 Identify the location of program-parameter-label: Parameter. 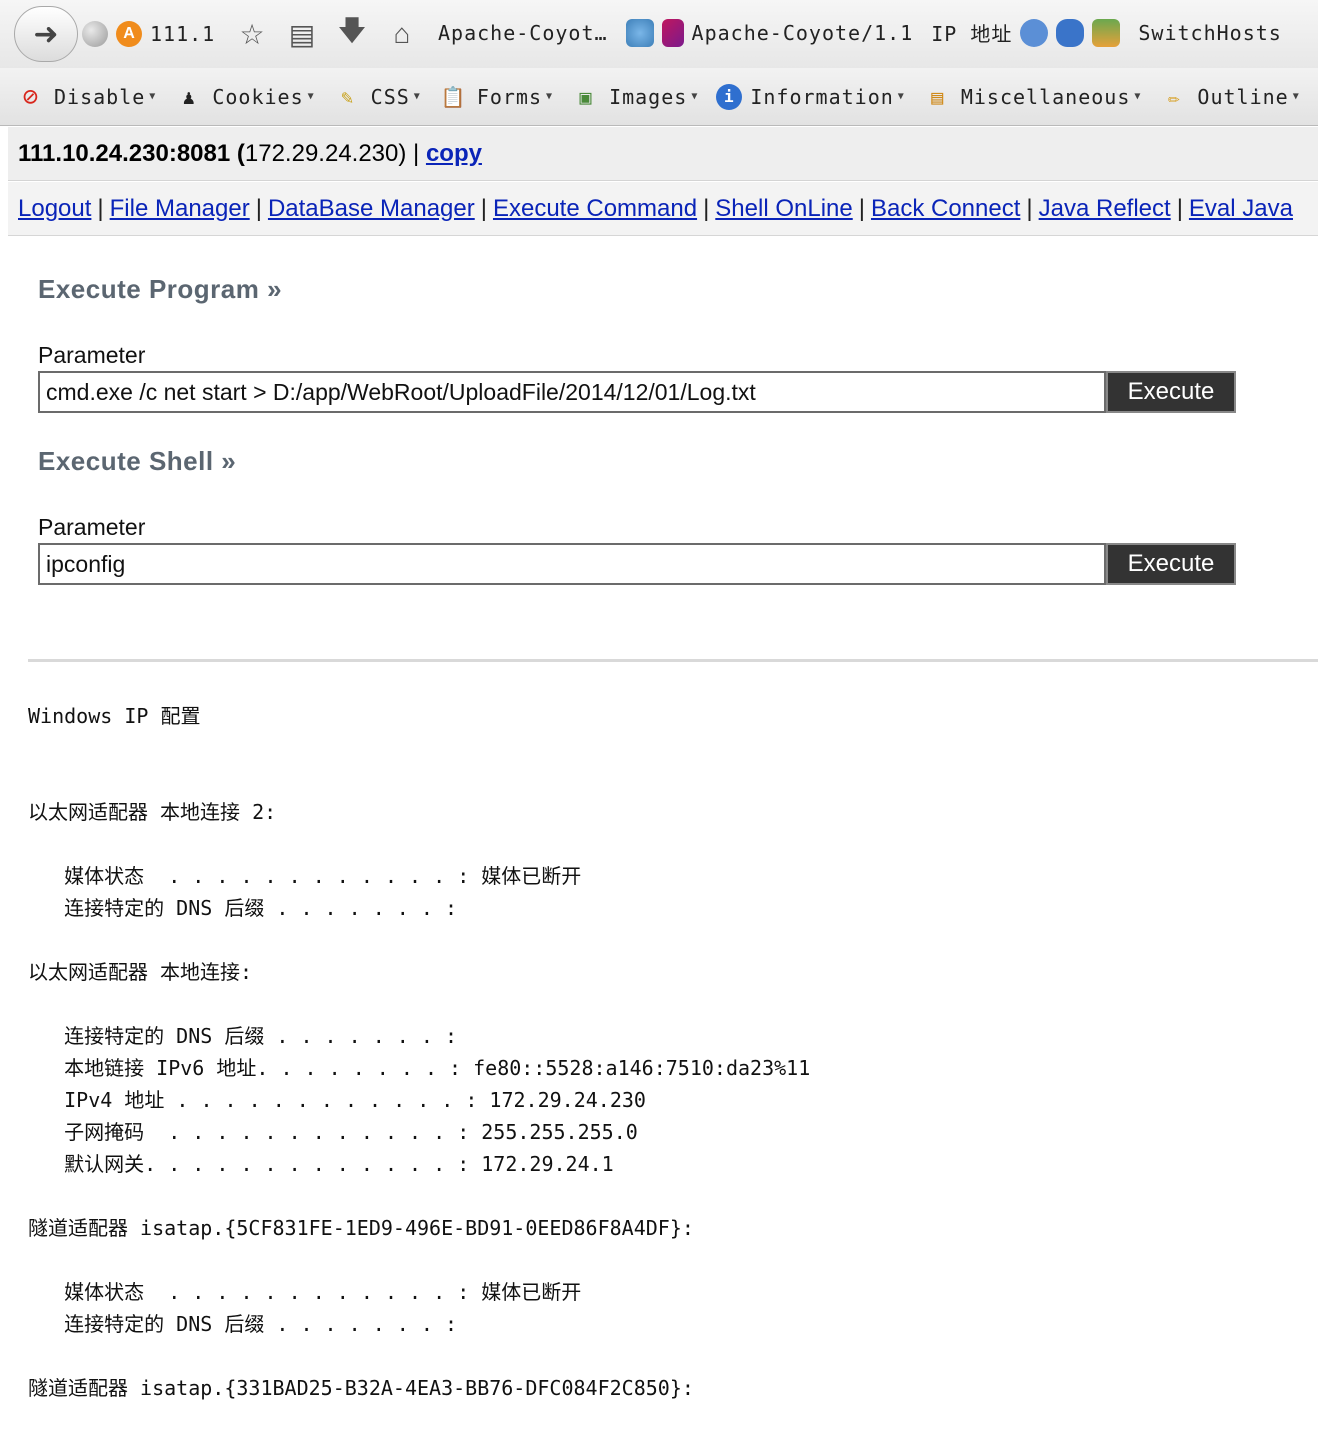
(92, 355).